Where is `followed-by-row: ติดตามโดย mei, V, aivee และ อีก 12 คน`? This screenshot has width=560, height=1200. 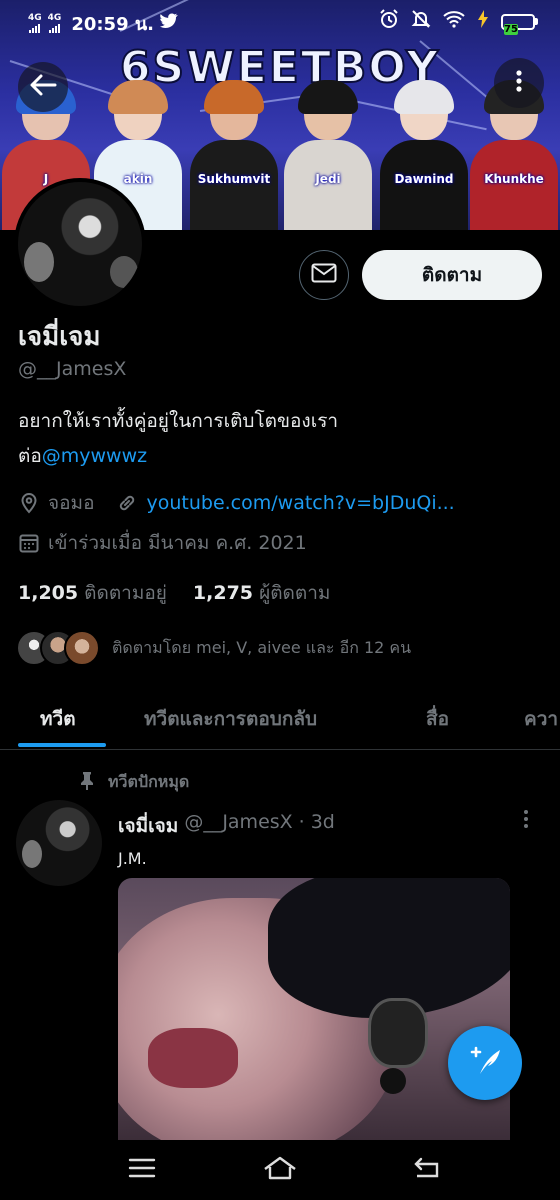
followed-by-row: ติดตามโดย mei, V, aivee และ อีก 12 คน is located at coordinates (213, 648).